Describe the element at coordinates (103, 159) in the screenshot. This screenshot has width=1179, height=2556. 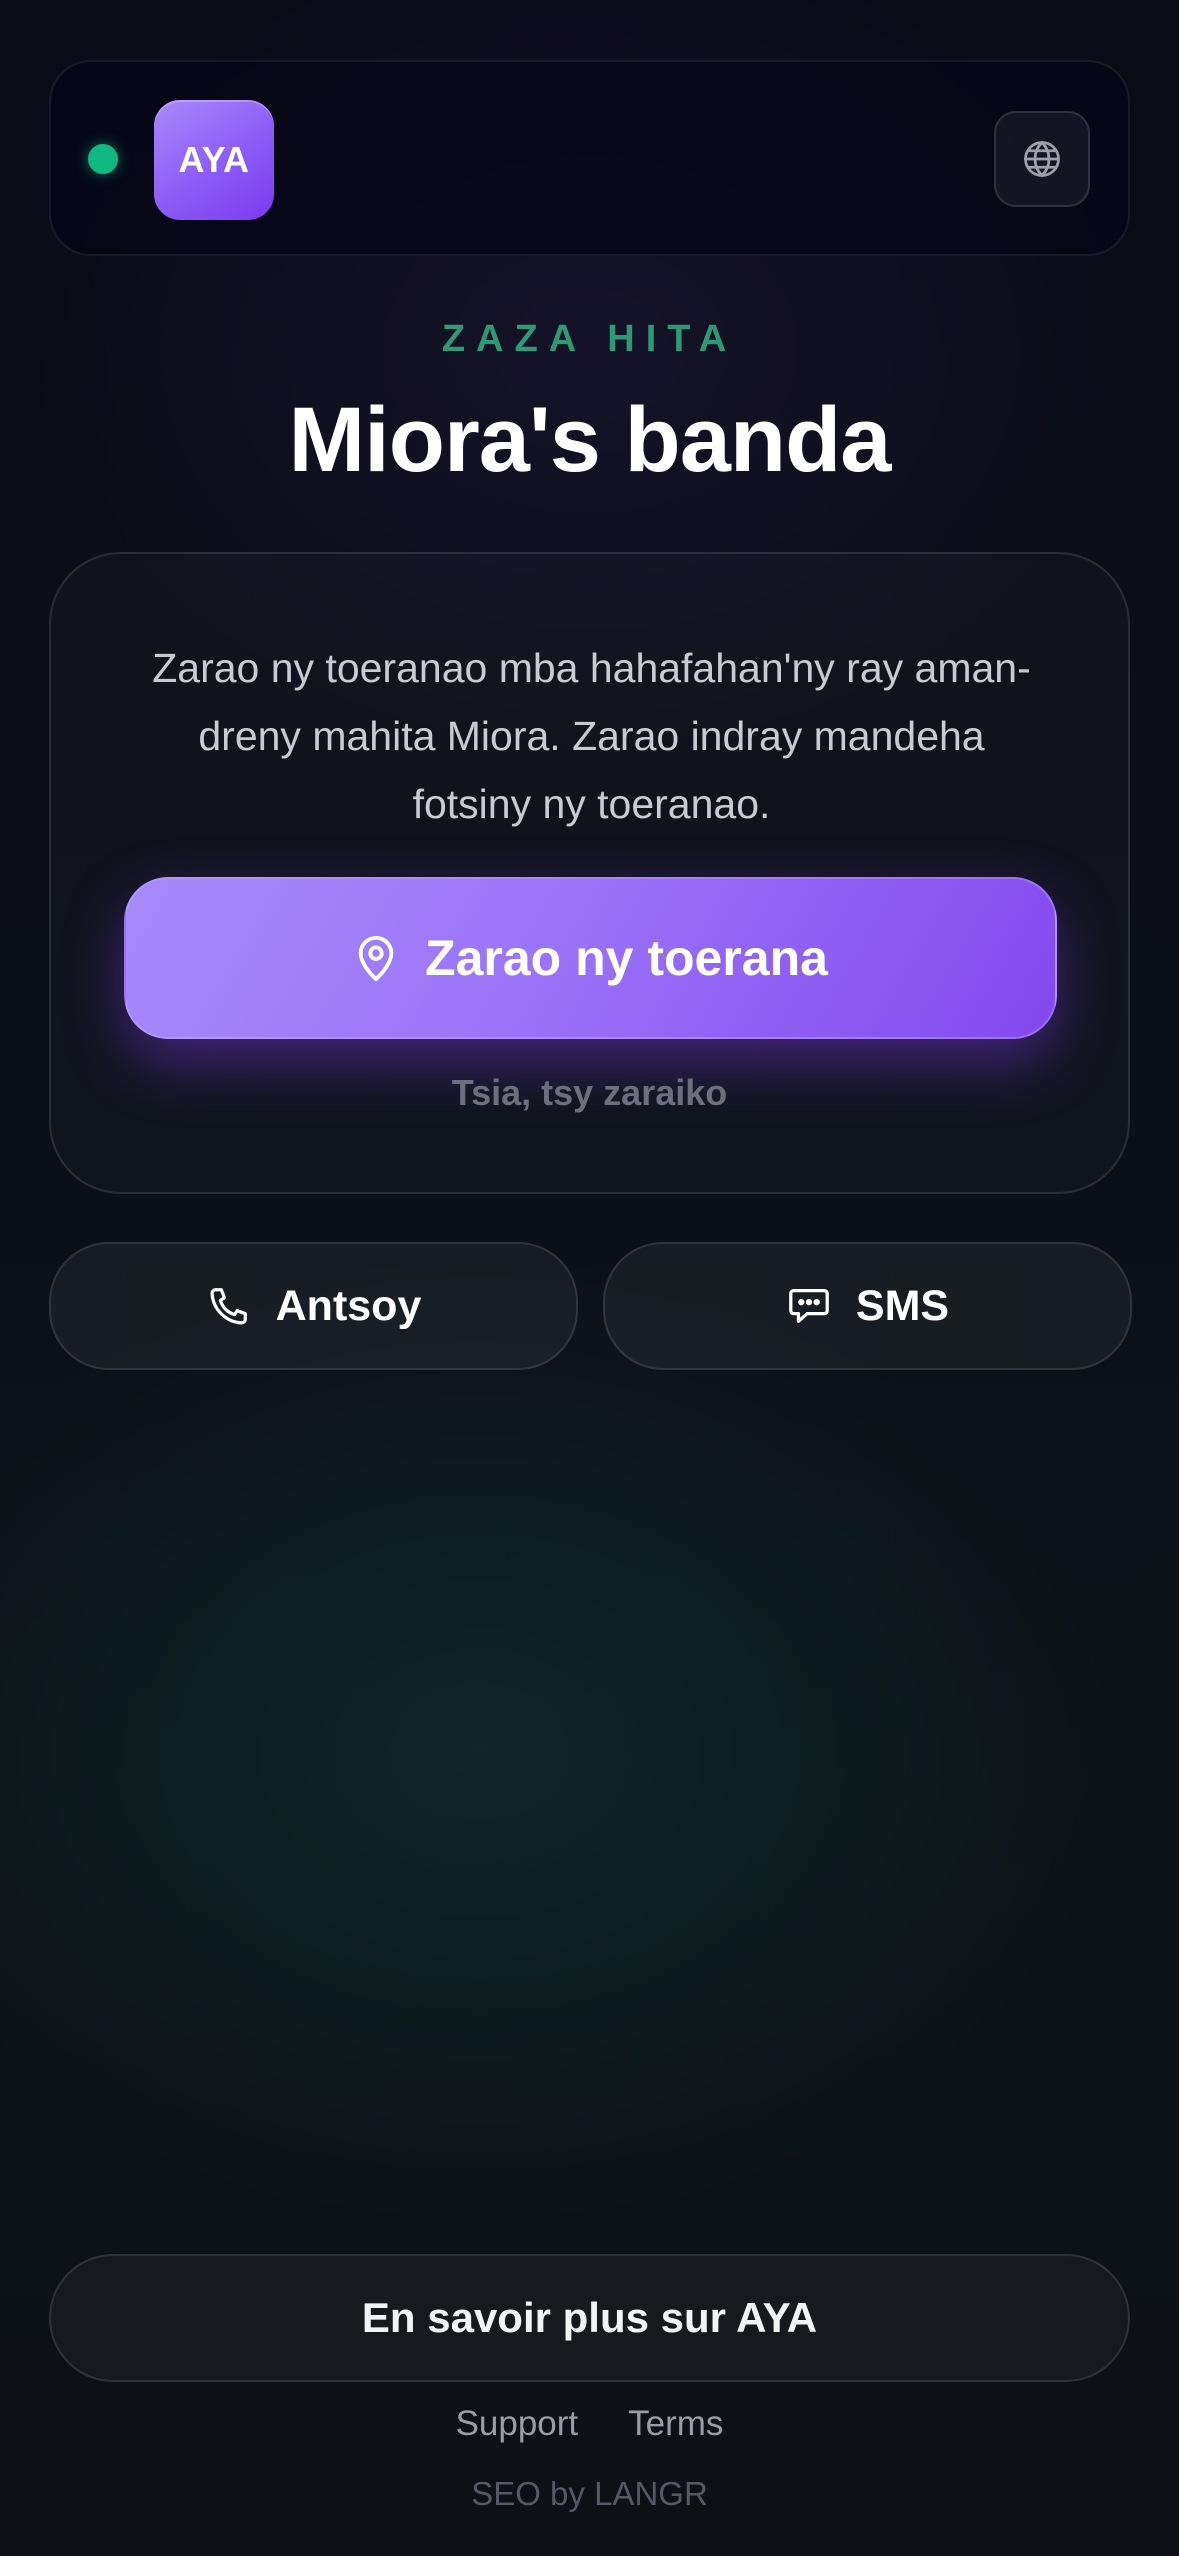
I see `online-status-dot` at that location.